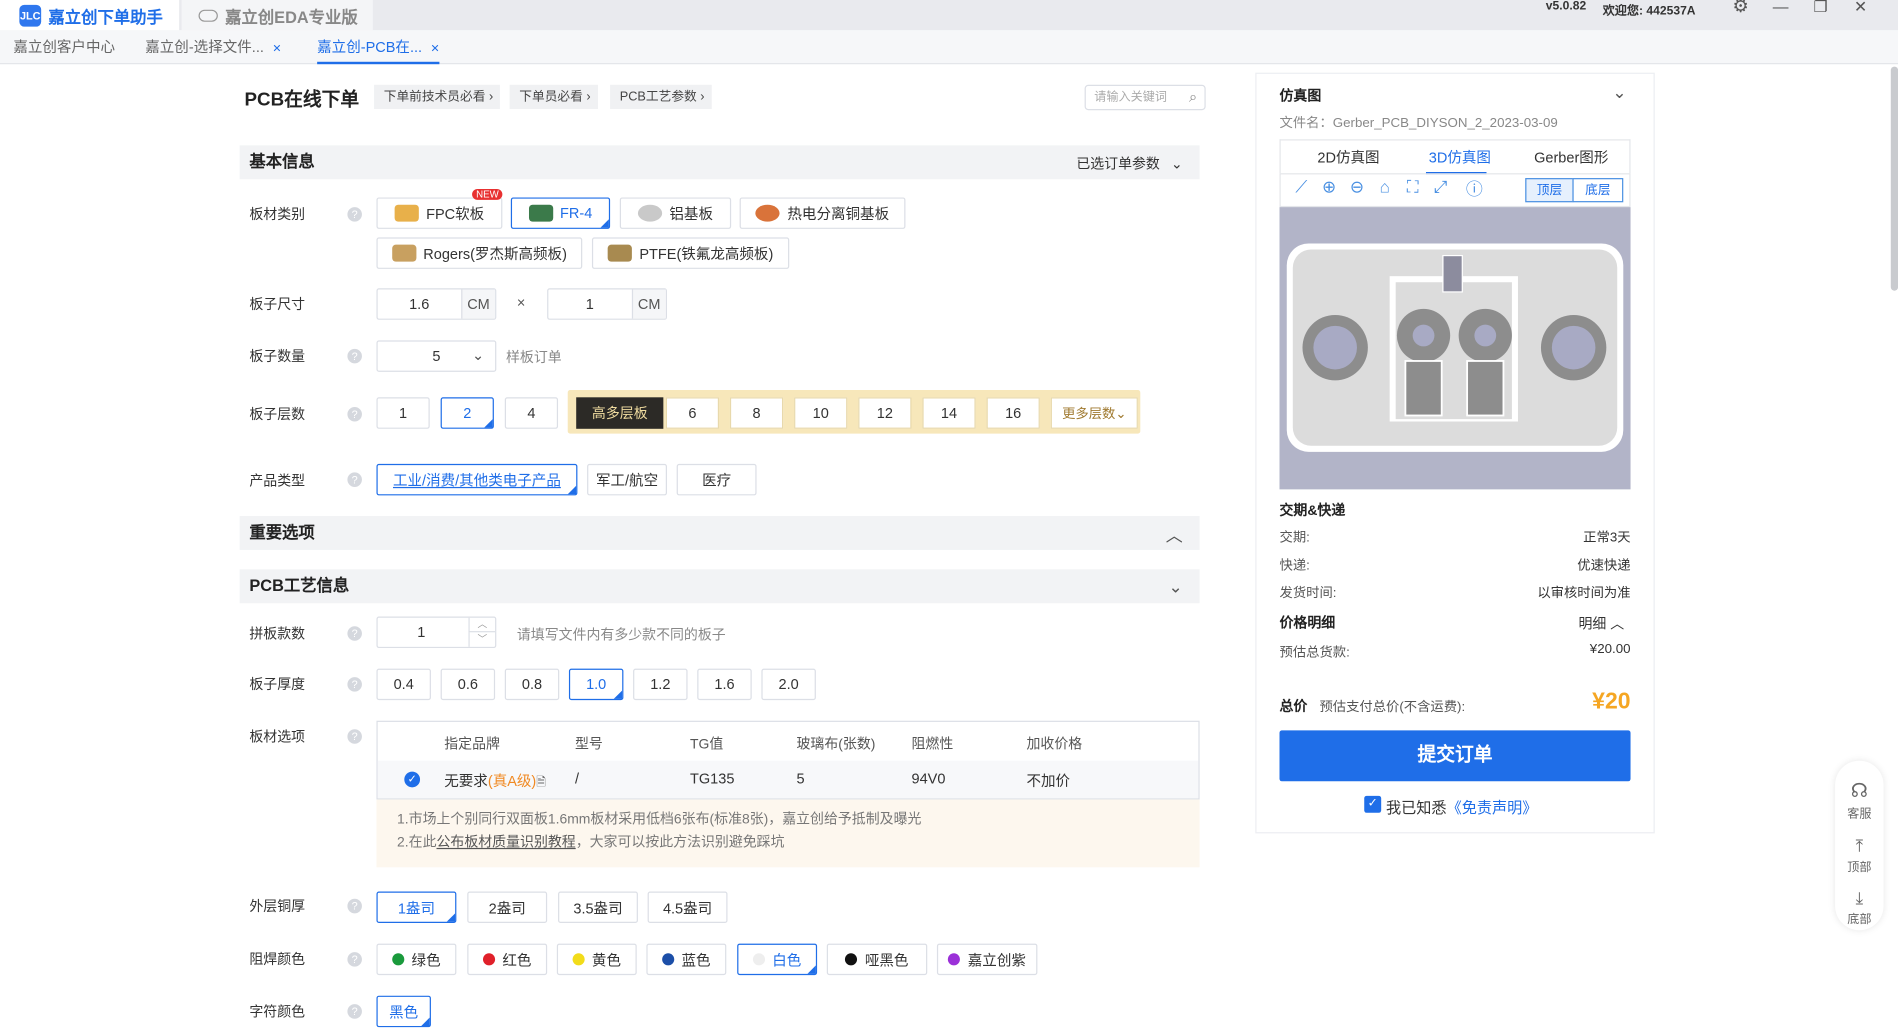 The height and width of the screenshot is (1034, 1898). I want to click on app-tab-eda: 嘉立创EDA专业版, so click(277, 15).